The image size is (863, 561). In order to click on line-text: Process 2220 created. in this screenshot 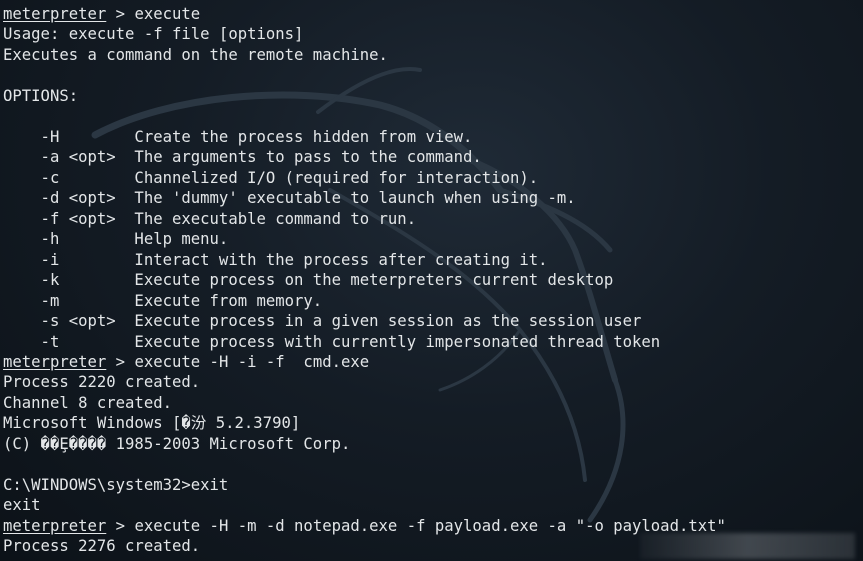, I will do `click(102, 382)`.